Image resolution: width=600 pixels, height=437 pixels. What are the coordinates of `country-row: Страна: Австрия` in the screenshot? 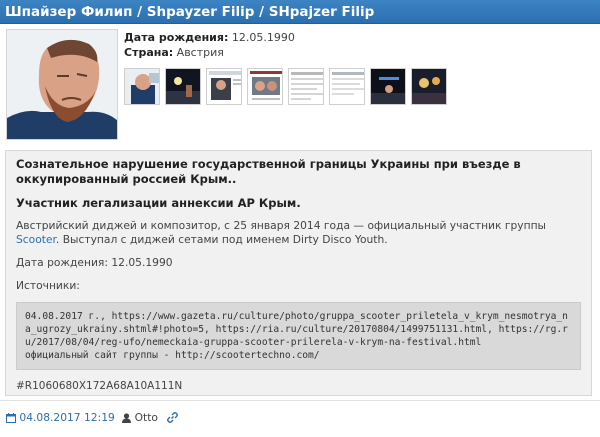 It's located at (209, 52).